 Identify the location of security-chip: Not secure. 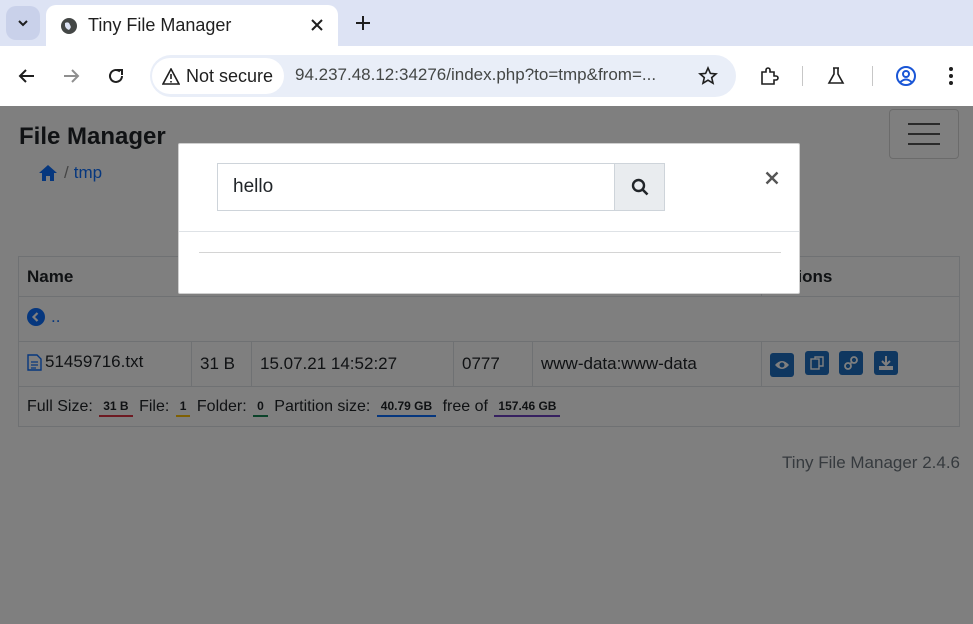
(218, 76).